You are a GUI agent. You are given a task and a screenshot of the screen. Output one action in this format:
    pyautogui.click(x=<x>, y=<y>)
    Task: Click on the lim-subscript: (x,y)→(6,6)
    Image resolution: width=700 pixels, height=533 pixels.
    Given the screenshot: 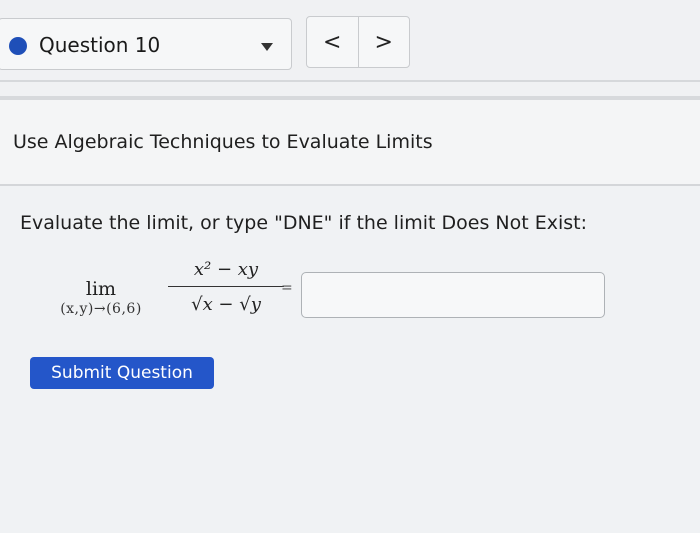 What is the action you would take?
    pyautogui.click(x=101, y=309)
    